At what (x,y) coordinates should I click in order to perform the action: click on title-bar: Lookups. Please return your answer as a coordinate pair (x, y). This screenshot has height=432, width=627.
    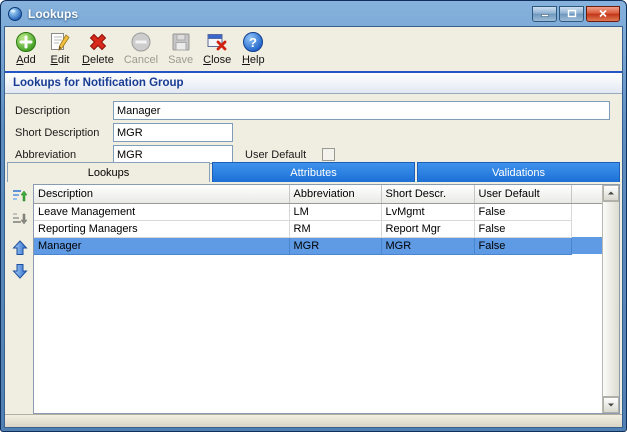
    Looking at the image, I should click on (313, 13).